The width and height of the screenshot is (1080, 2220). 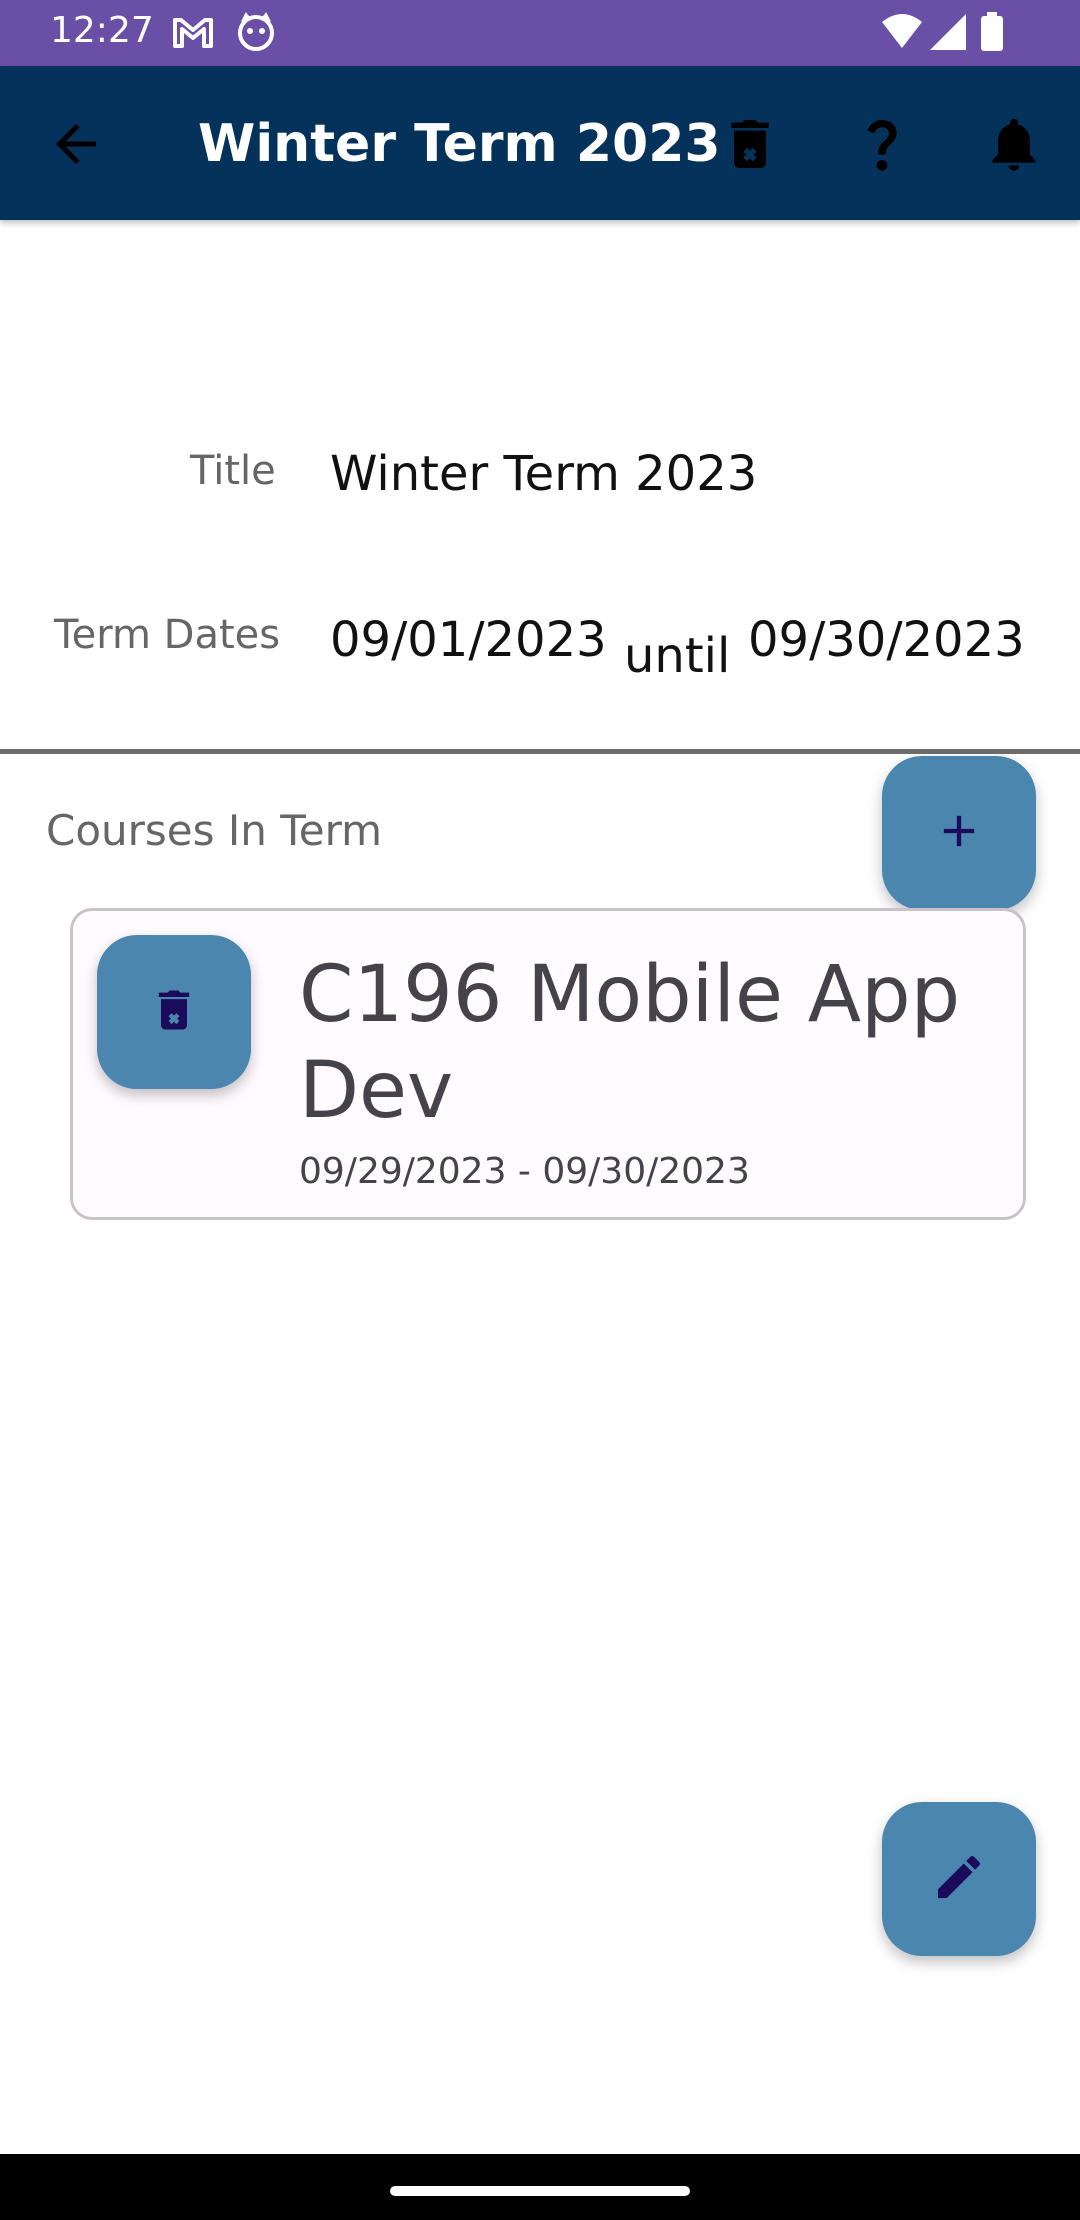 What do you see at coordinates (256, 34) in the screenshot?
I see `cat-face-icon` at bounding box center [256, 34].